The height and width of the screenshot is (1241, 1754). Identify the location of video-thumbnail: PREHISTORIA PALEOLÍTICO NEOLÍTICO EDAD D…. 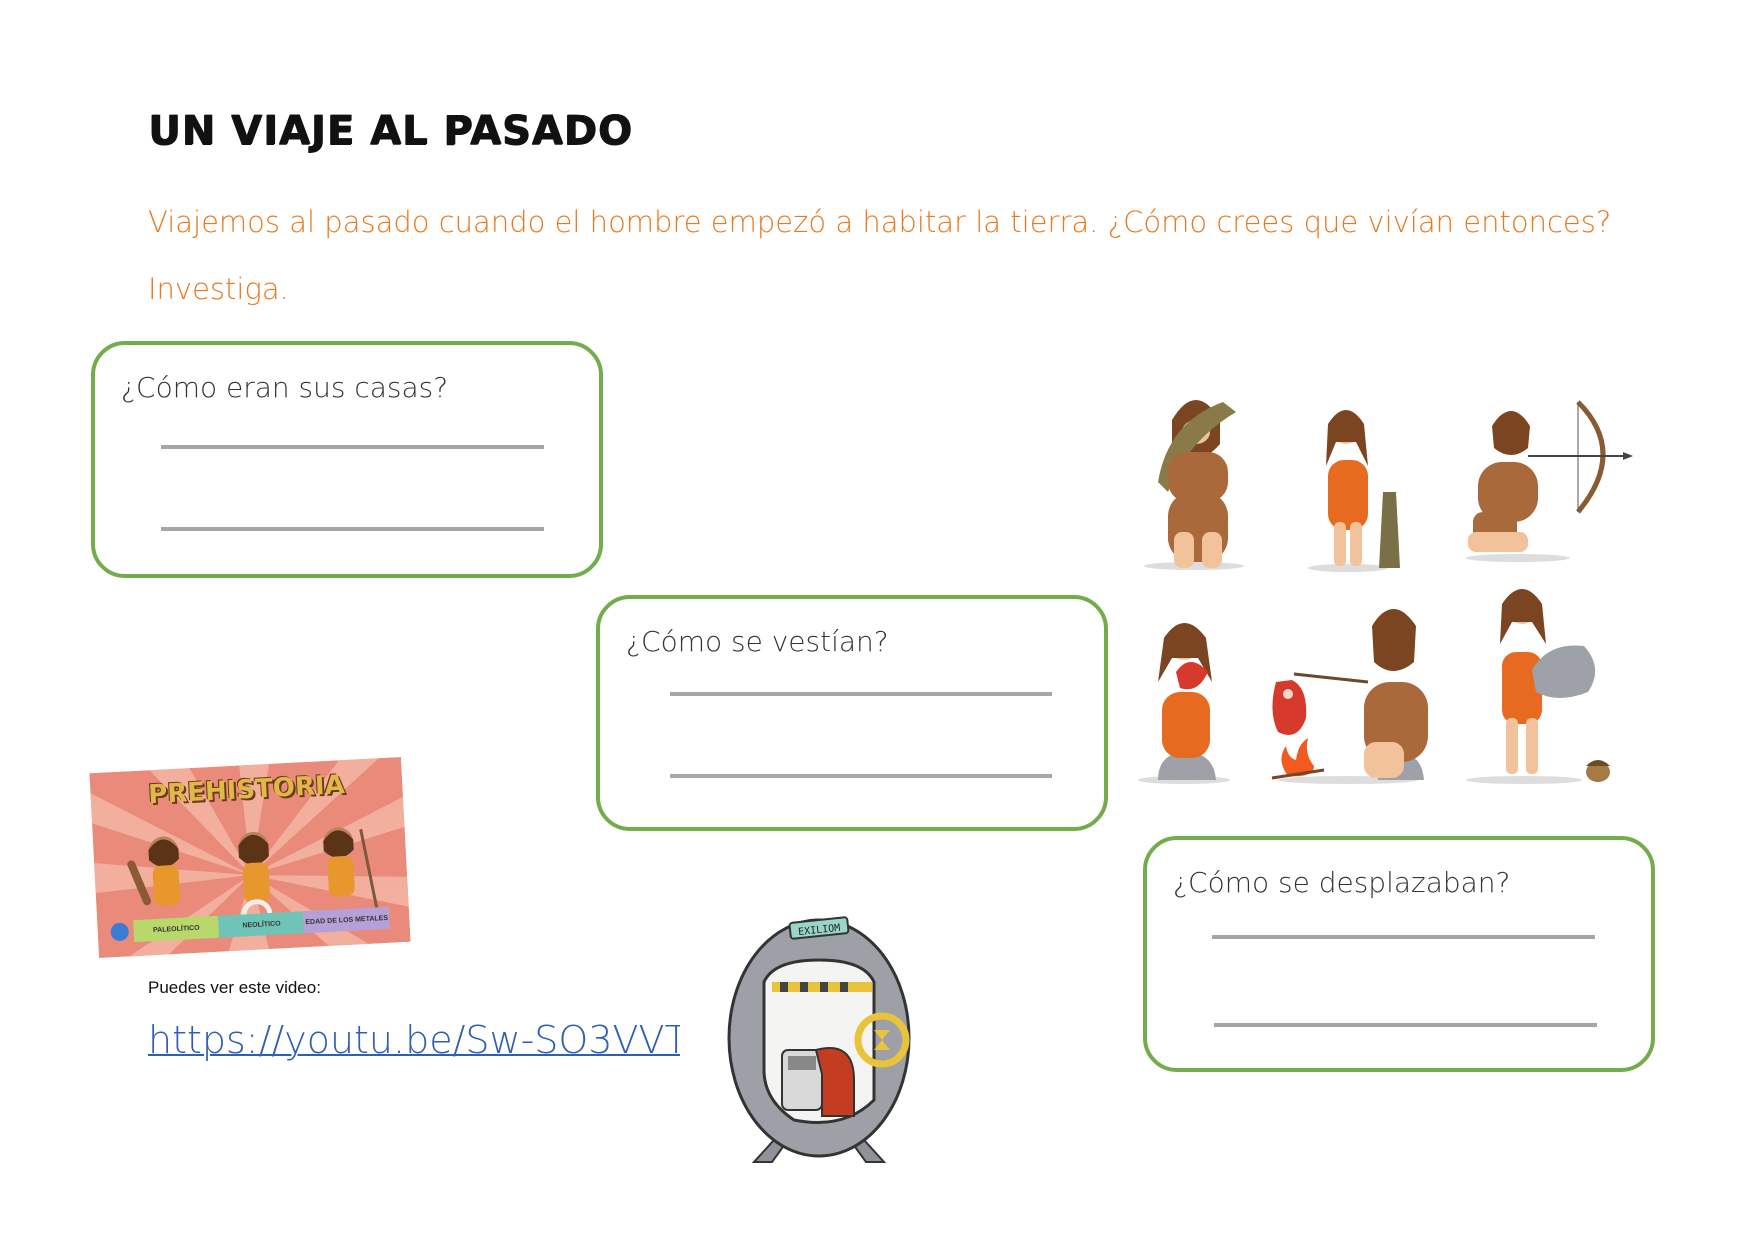
(250, 857).